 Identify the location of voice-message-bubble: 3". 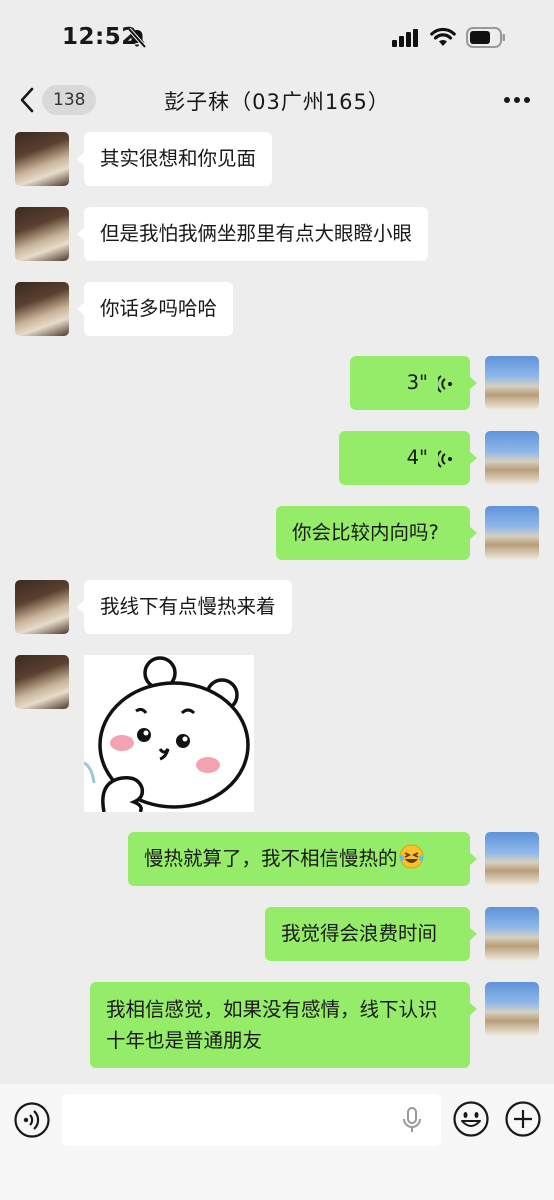
(413, 383).